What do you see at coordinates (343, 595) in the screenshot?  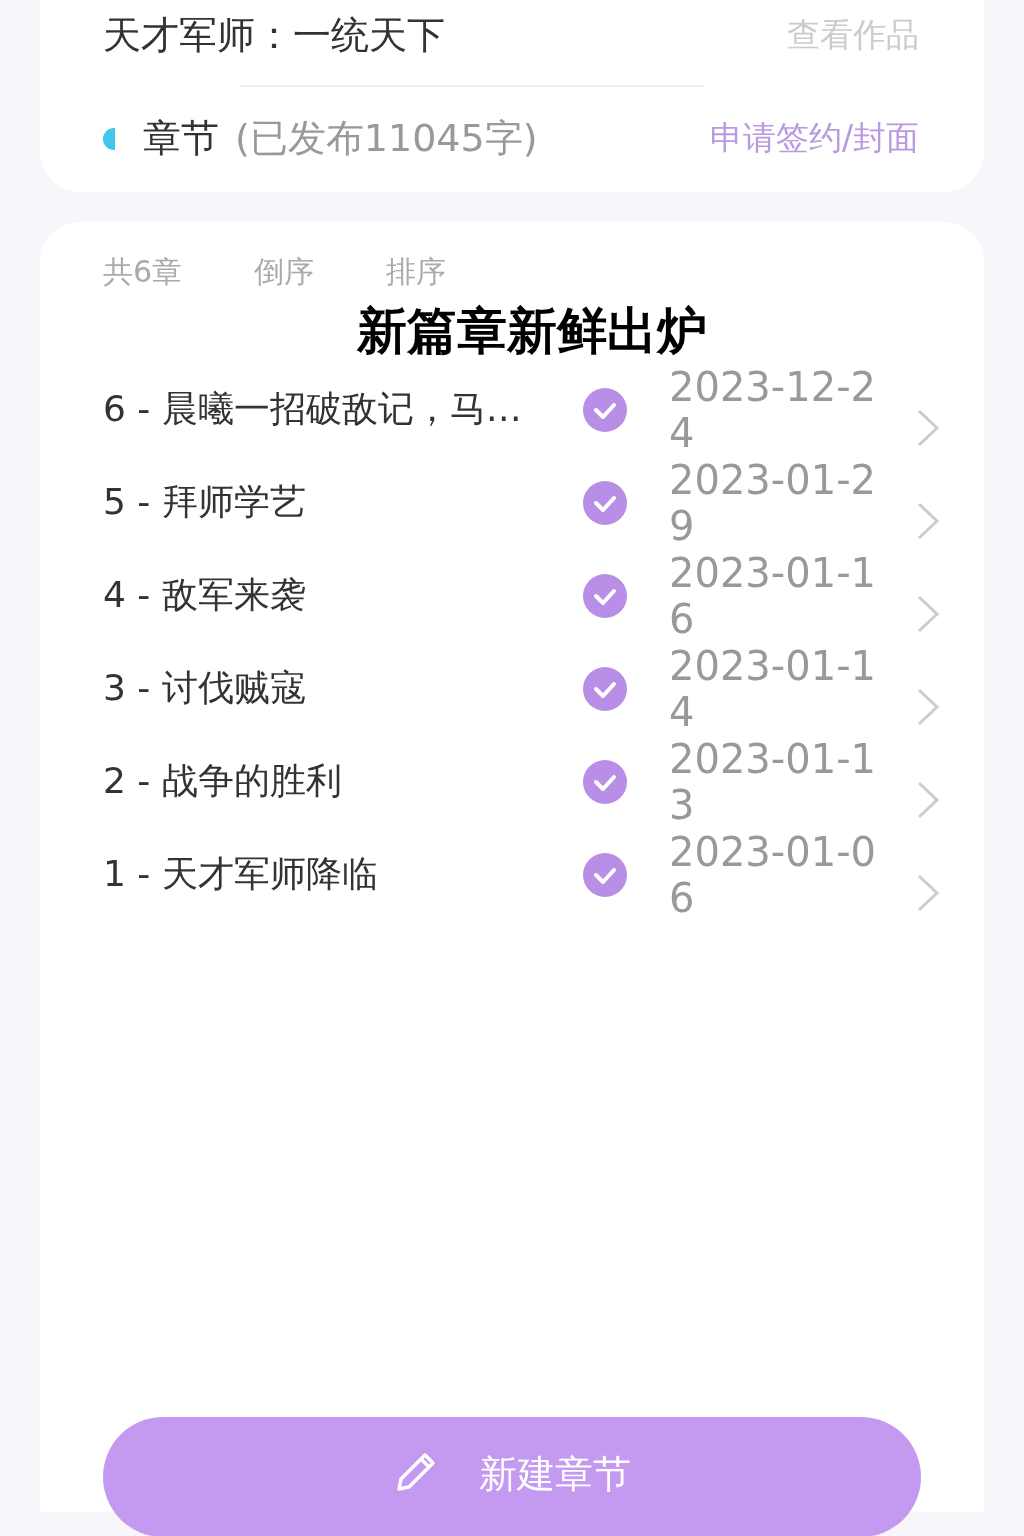 I see `chapter-title: 4 - 敌军来袭` at bounding box center [343, 595].